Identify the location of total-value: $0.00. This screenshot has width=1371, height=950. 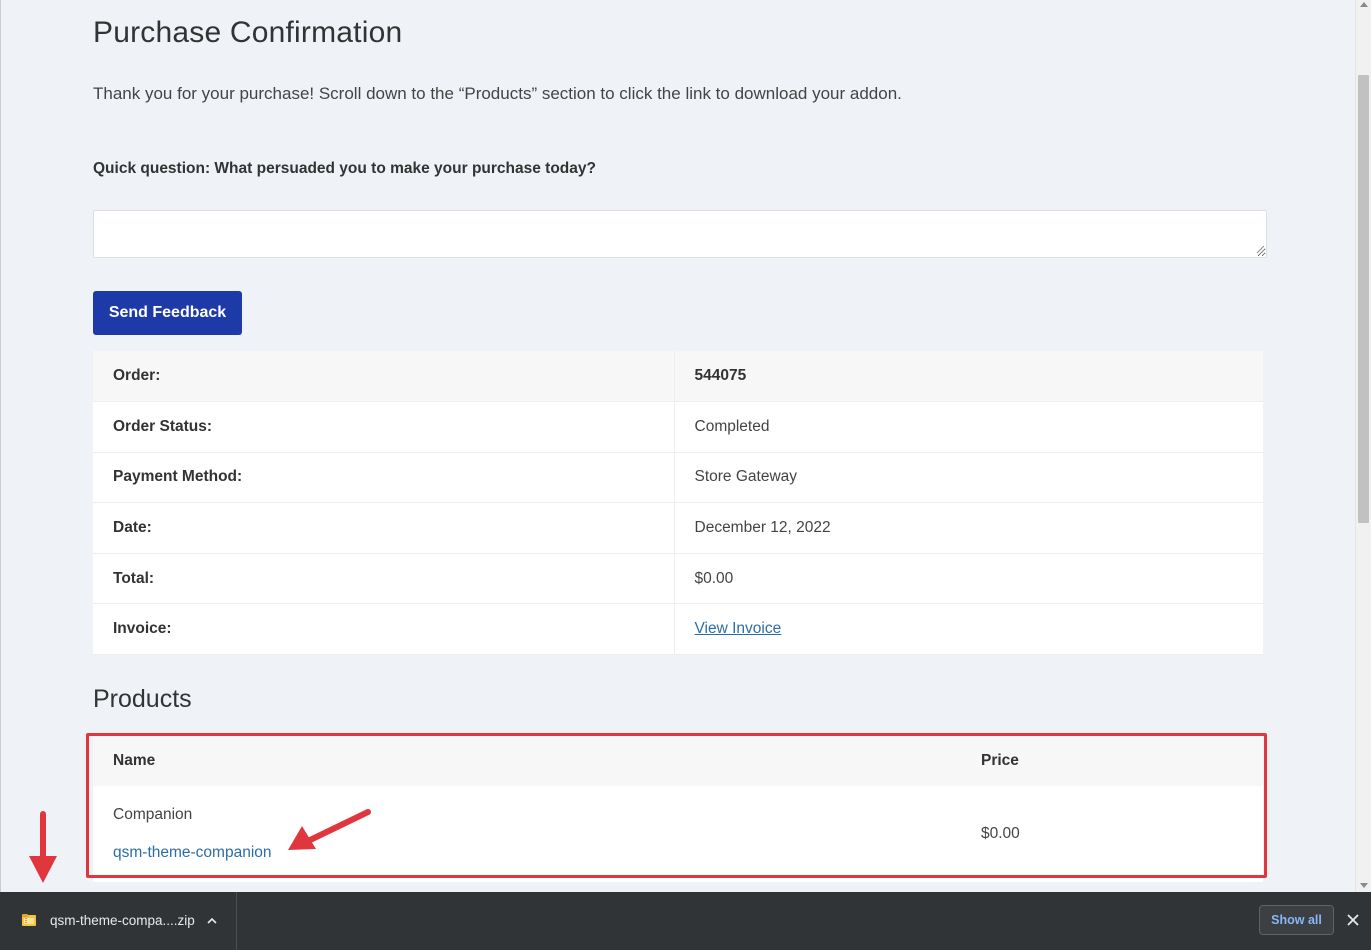
(968, 579).